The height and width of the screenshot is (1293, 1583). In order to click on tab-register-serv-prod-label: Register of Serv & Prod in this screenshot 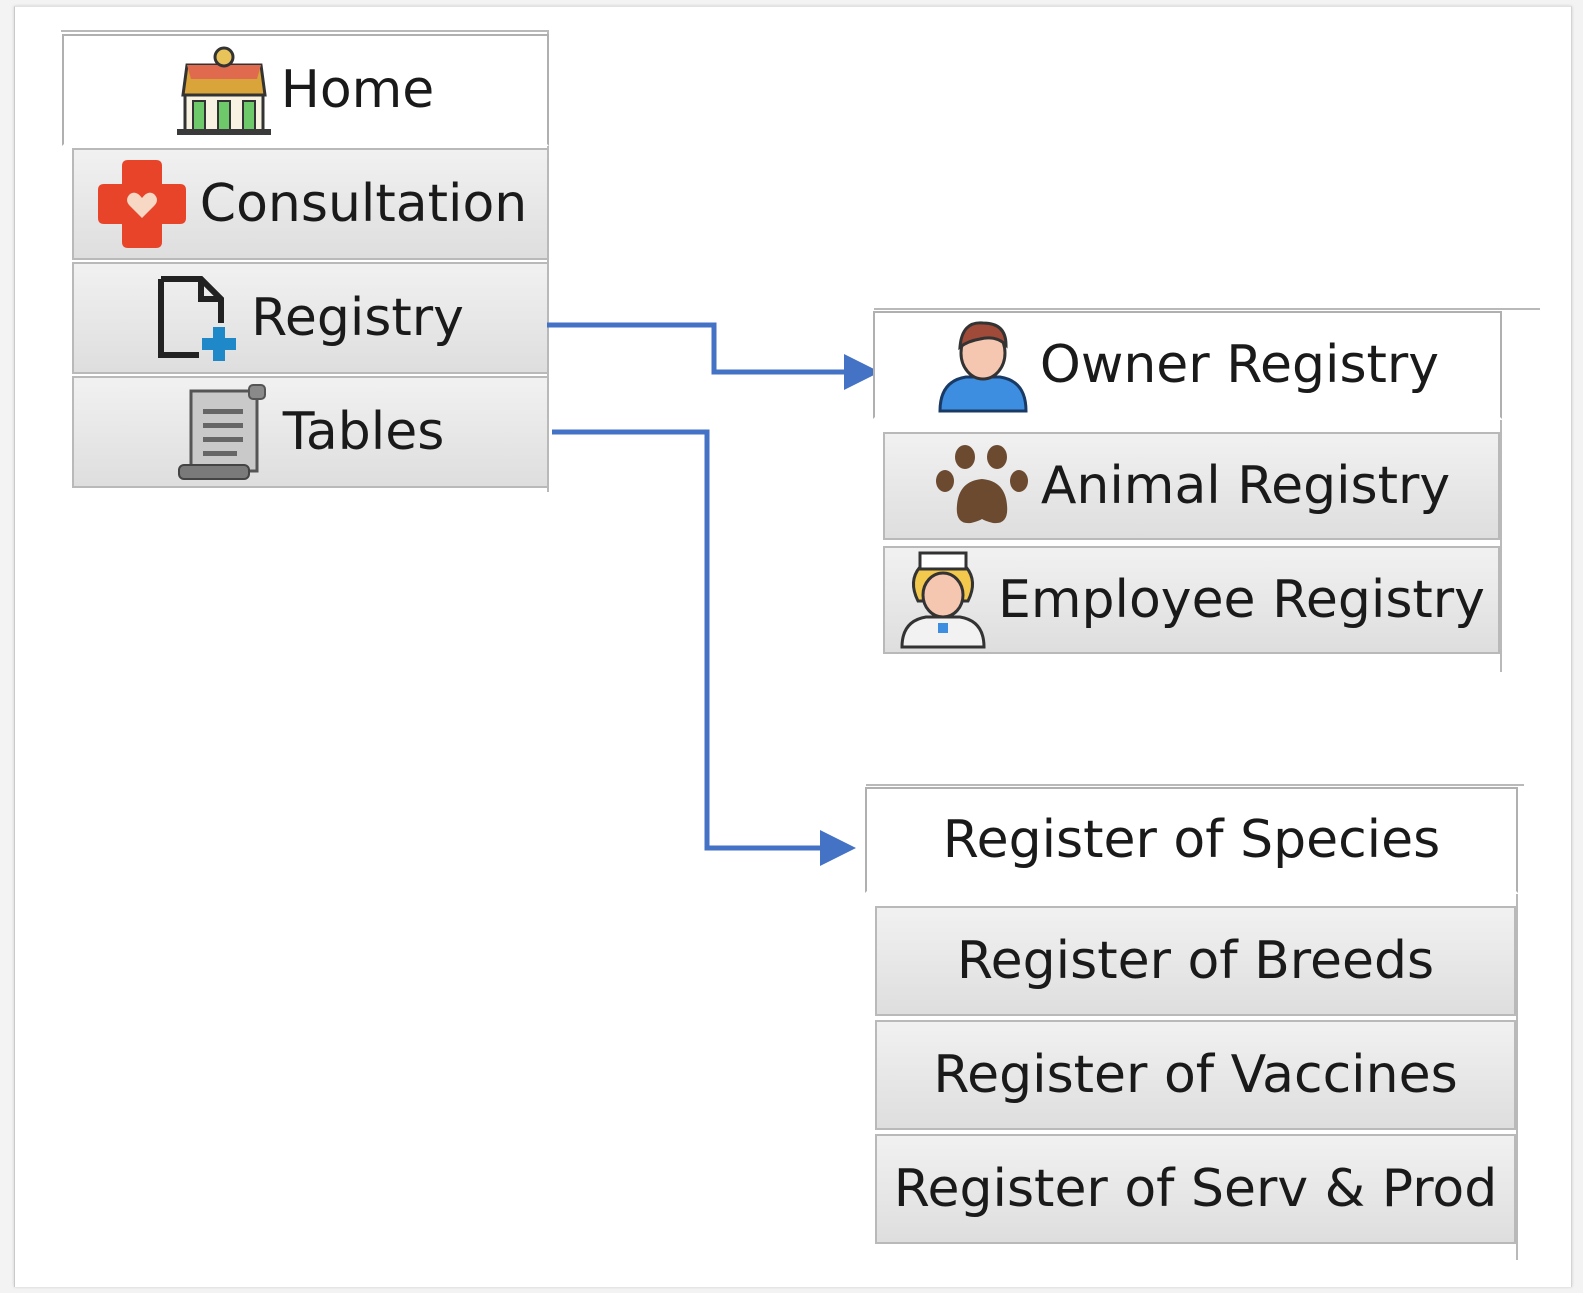, I will do `click(1195, 1189)`.